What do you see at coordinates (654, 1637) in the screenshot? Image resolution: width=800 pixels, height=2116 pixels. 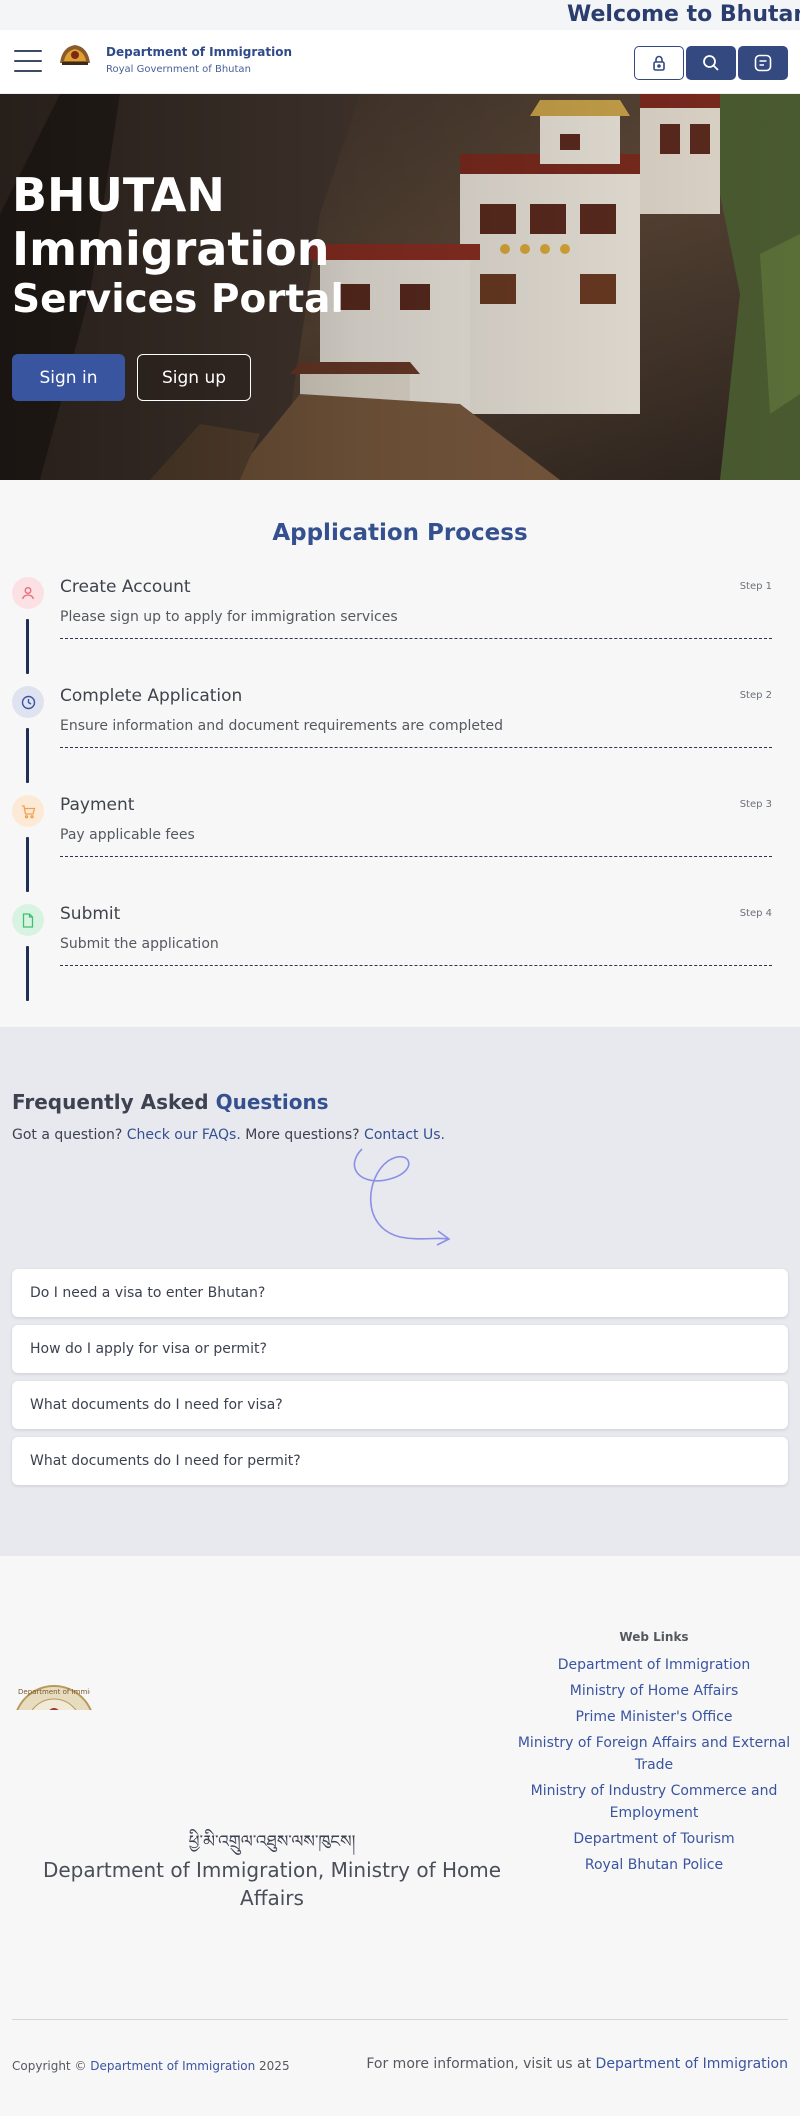 I see `weblinks-title: Web Links` at bounding box center [654, 1637].